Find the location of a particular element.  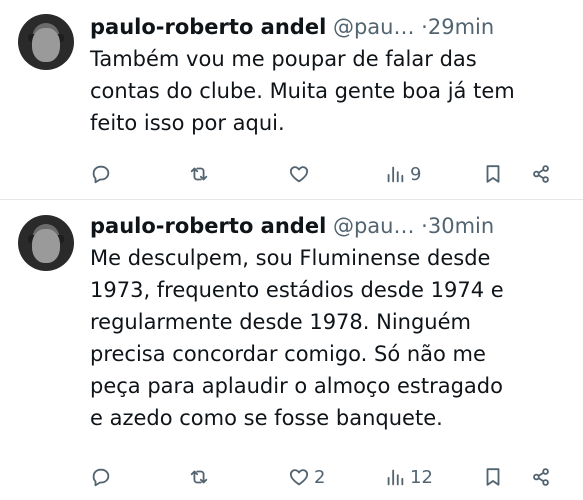

like-button: 2 is located at coordinates (306, 477).